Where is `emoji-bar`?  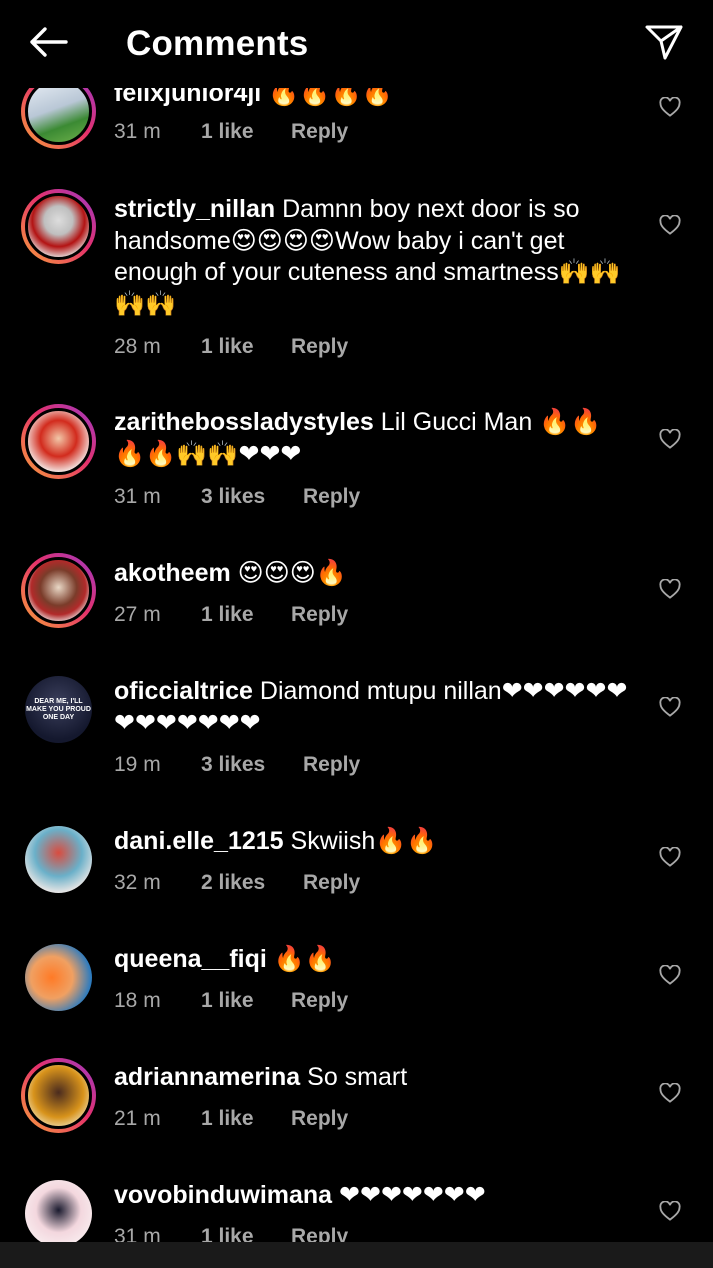
emoji-bar is located at coordinates (356, 1255).